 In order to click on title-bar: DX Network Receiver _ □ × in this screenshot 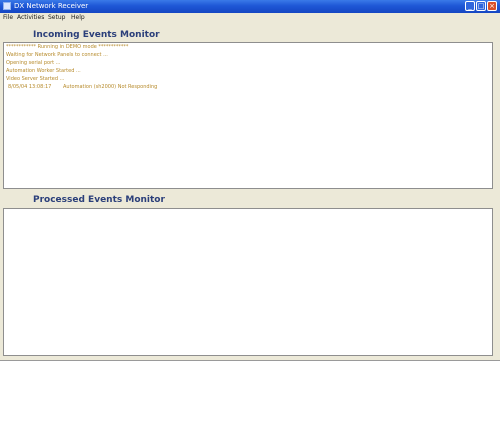, I will do `click(250, 6)`.